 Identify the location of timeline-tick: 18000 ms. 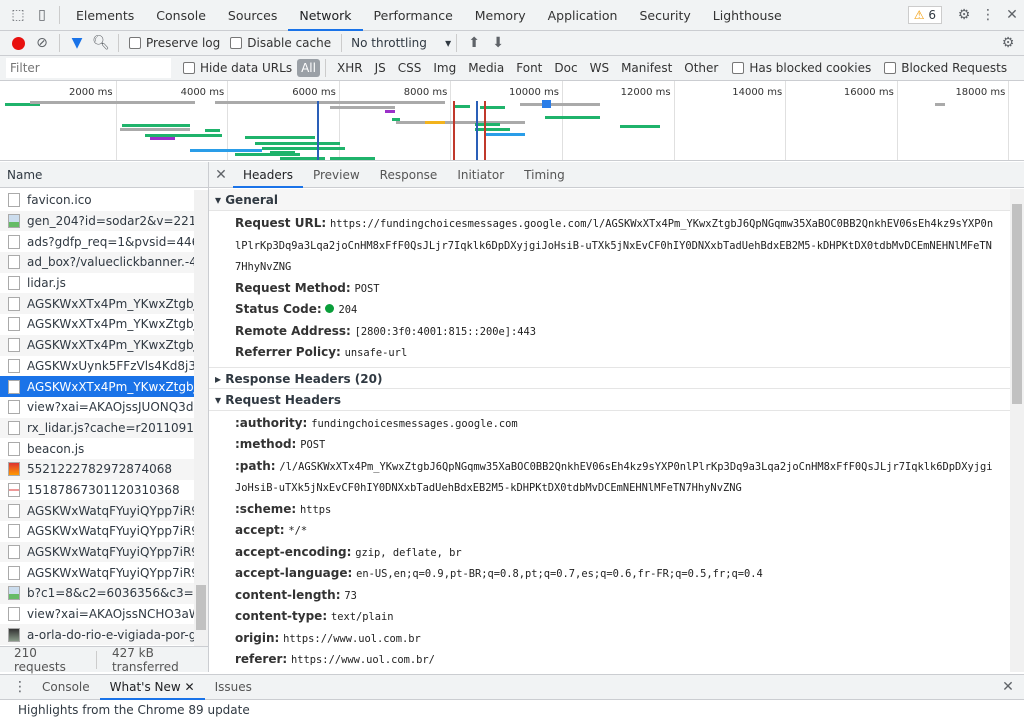
(982, 120).